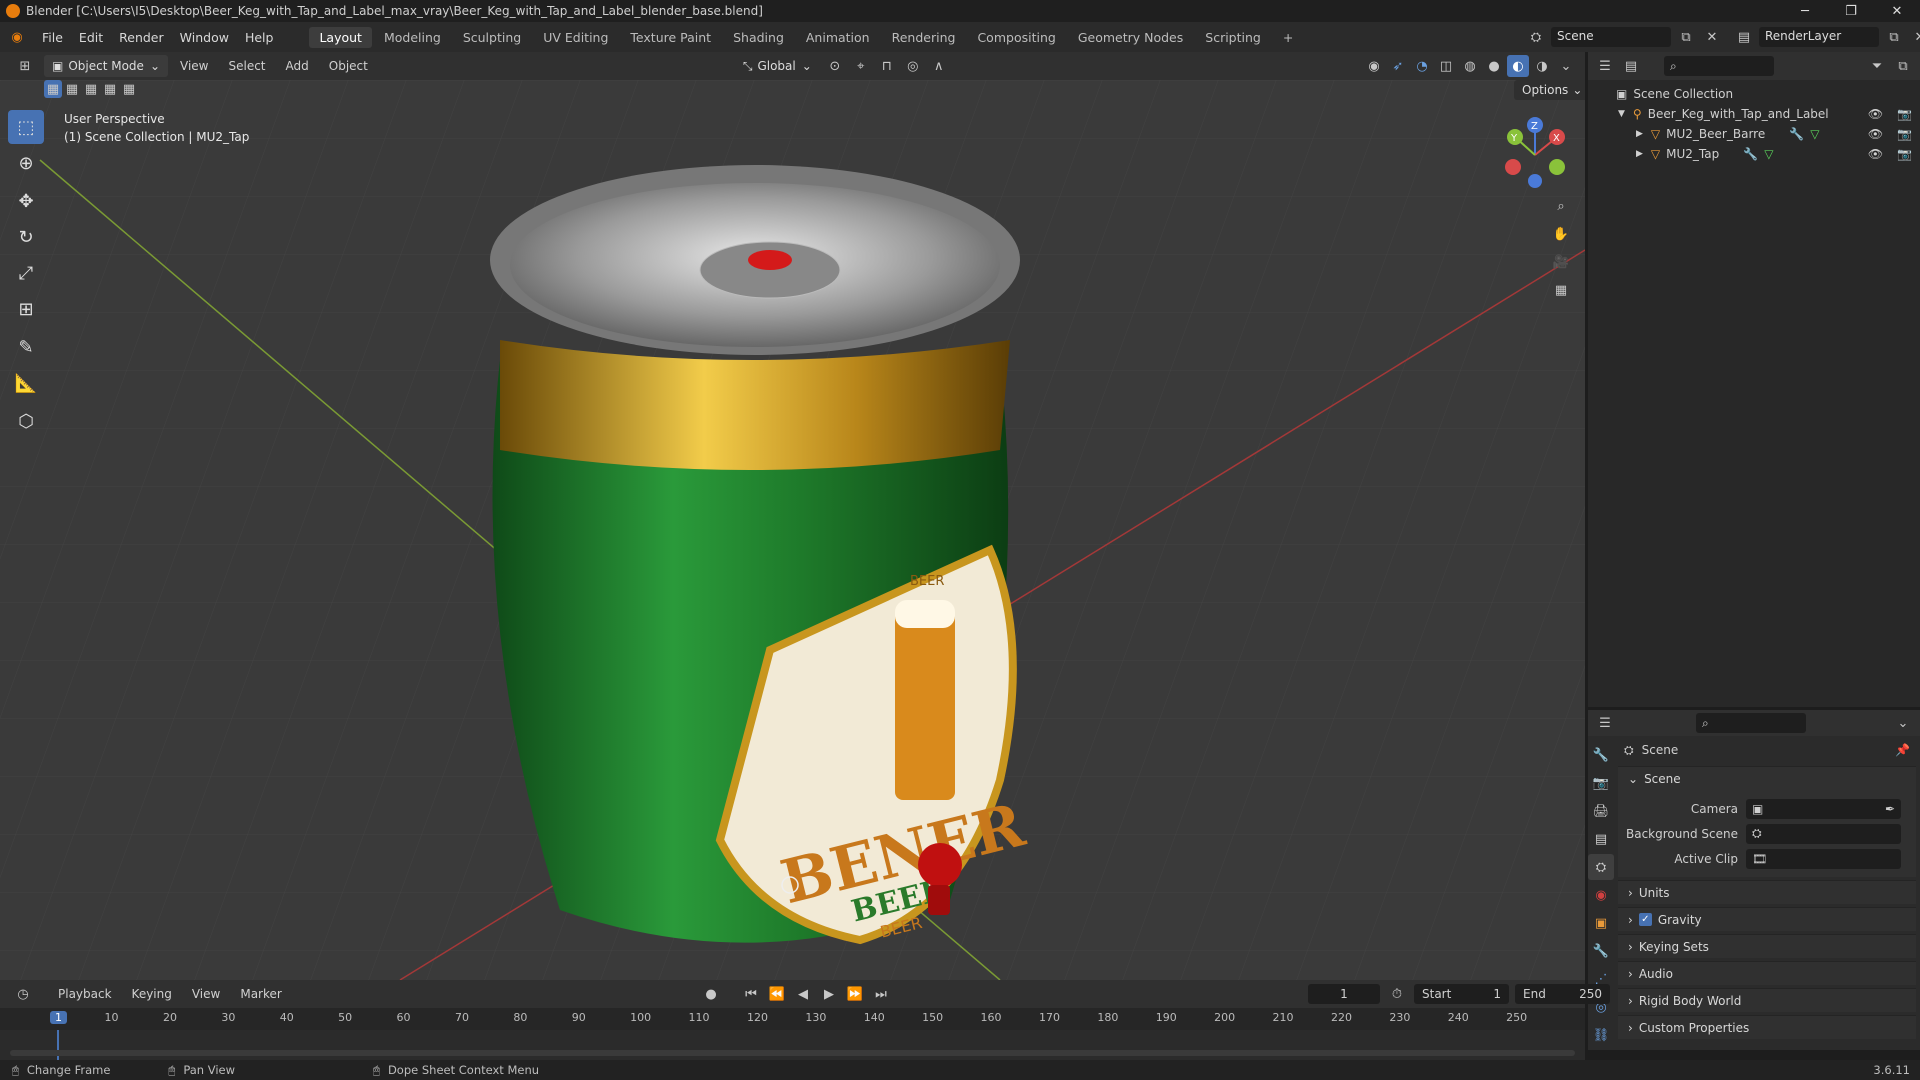  Describe the element at coordinates (26, 383) in the screenshot. I see `measure-tool-icon: 📐` at that location.